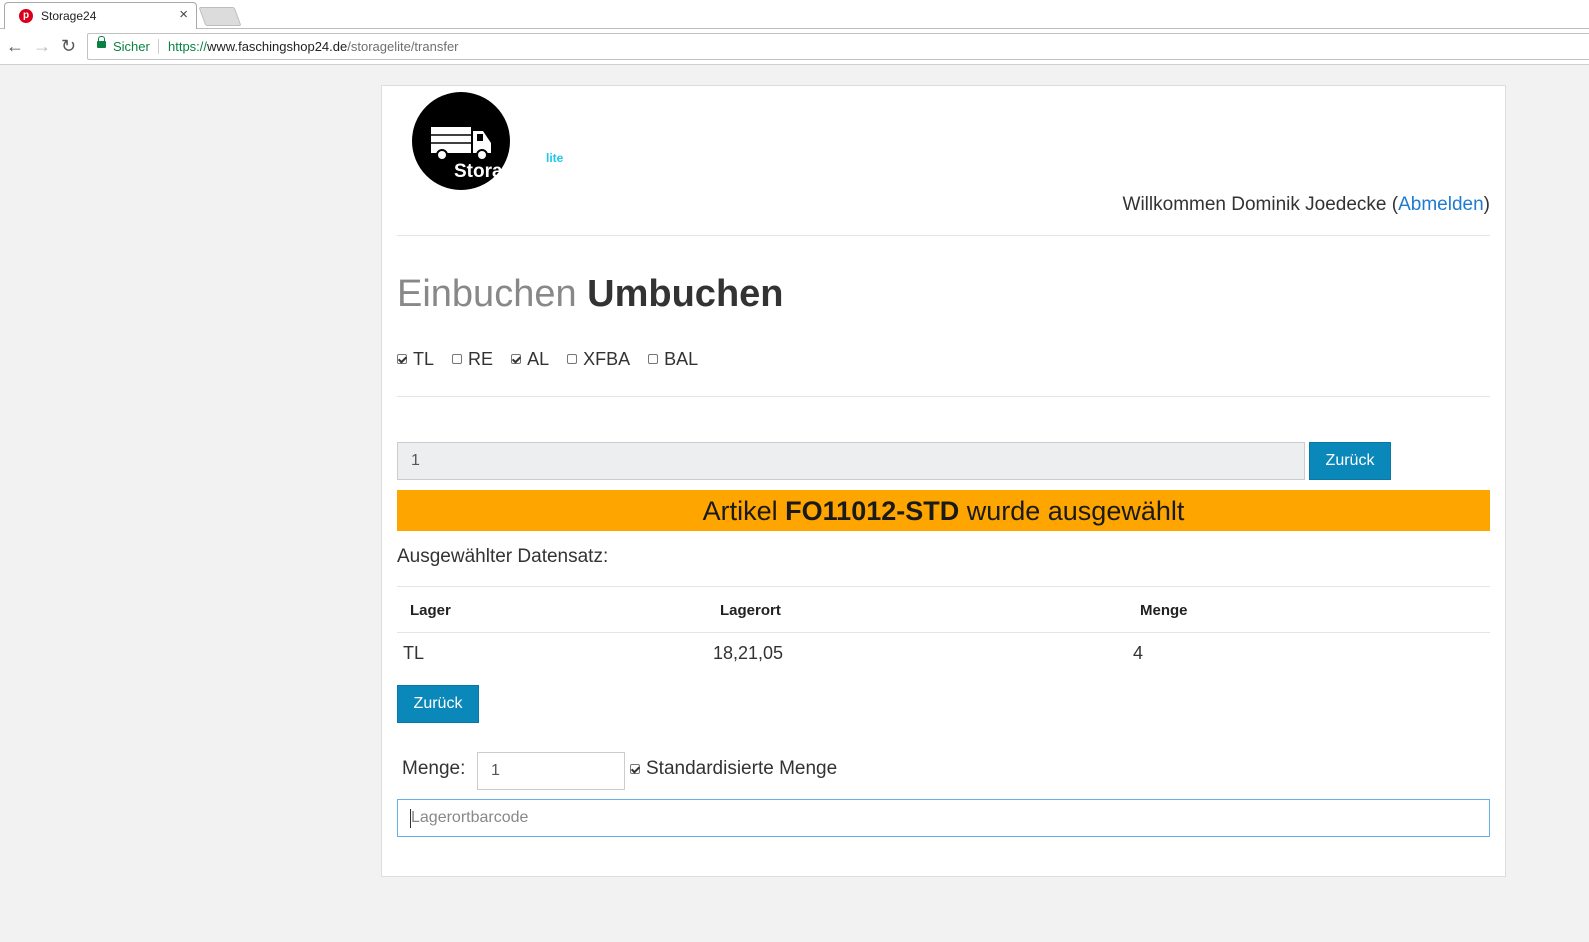 This screenshot has height=942, width=1589. I want to click on location-barcode-input: Lagerortbarcode, so click(943, 818).